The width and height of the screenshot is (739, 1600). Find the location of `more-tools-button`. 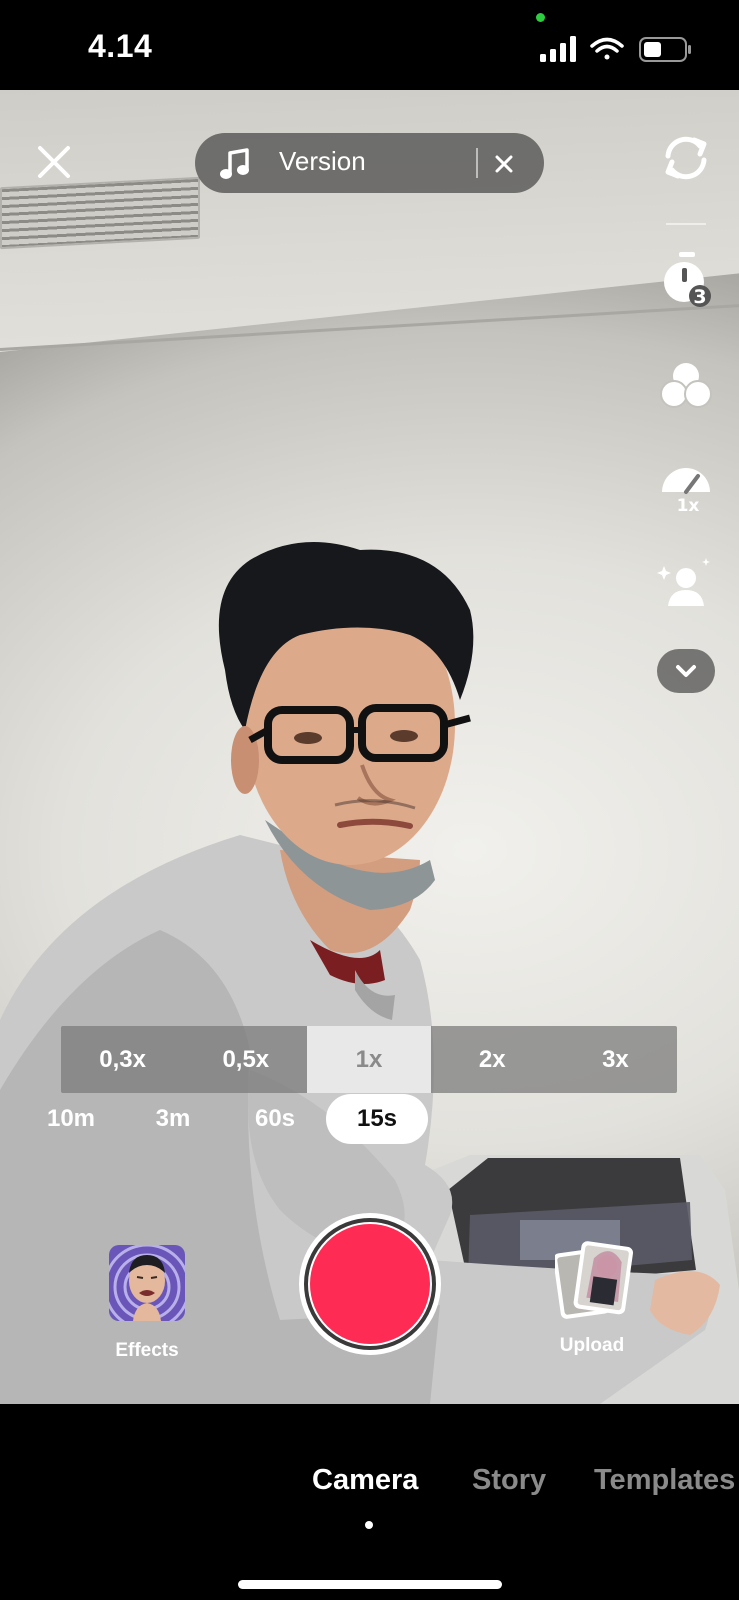

more-tools-button is located at coordinates (686, 671).